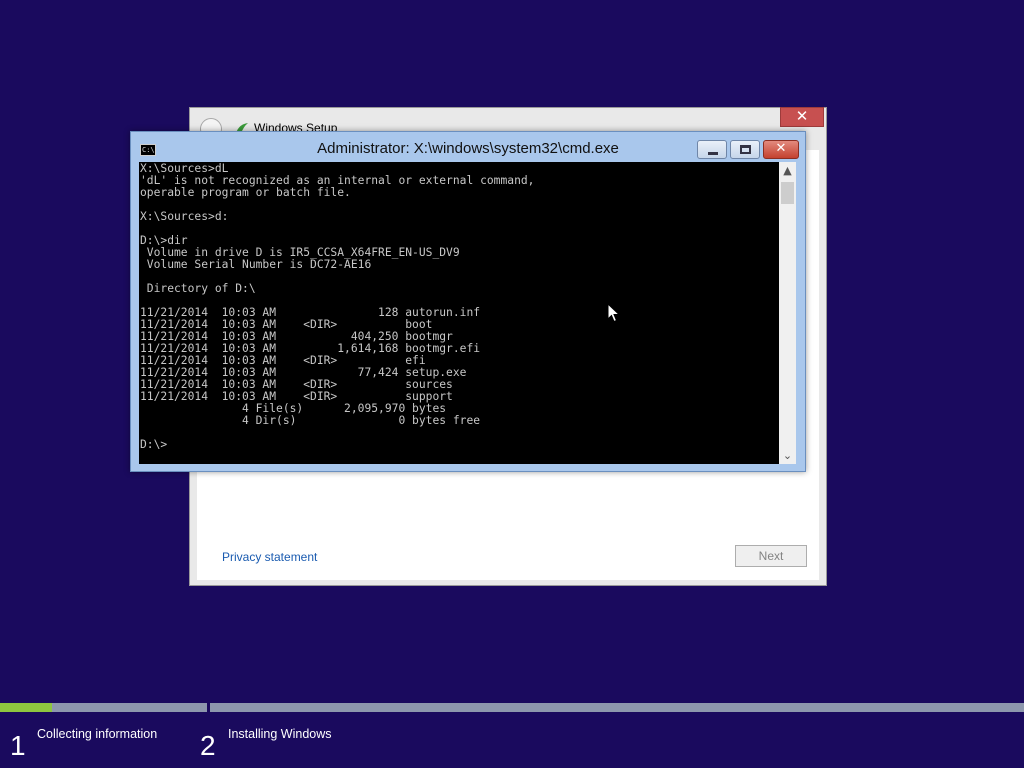 The image size is (1024, 768). Describe the element at coordinates (713, 153) in the screenshot. I see `minimize-icon` at that location.